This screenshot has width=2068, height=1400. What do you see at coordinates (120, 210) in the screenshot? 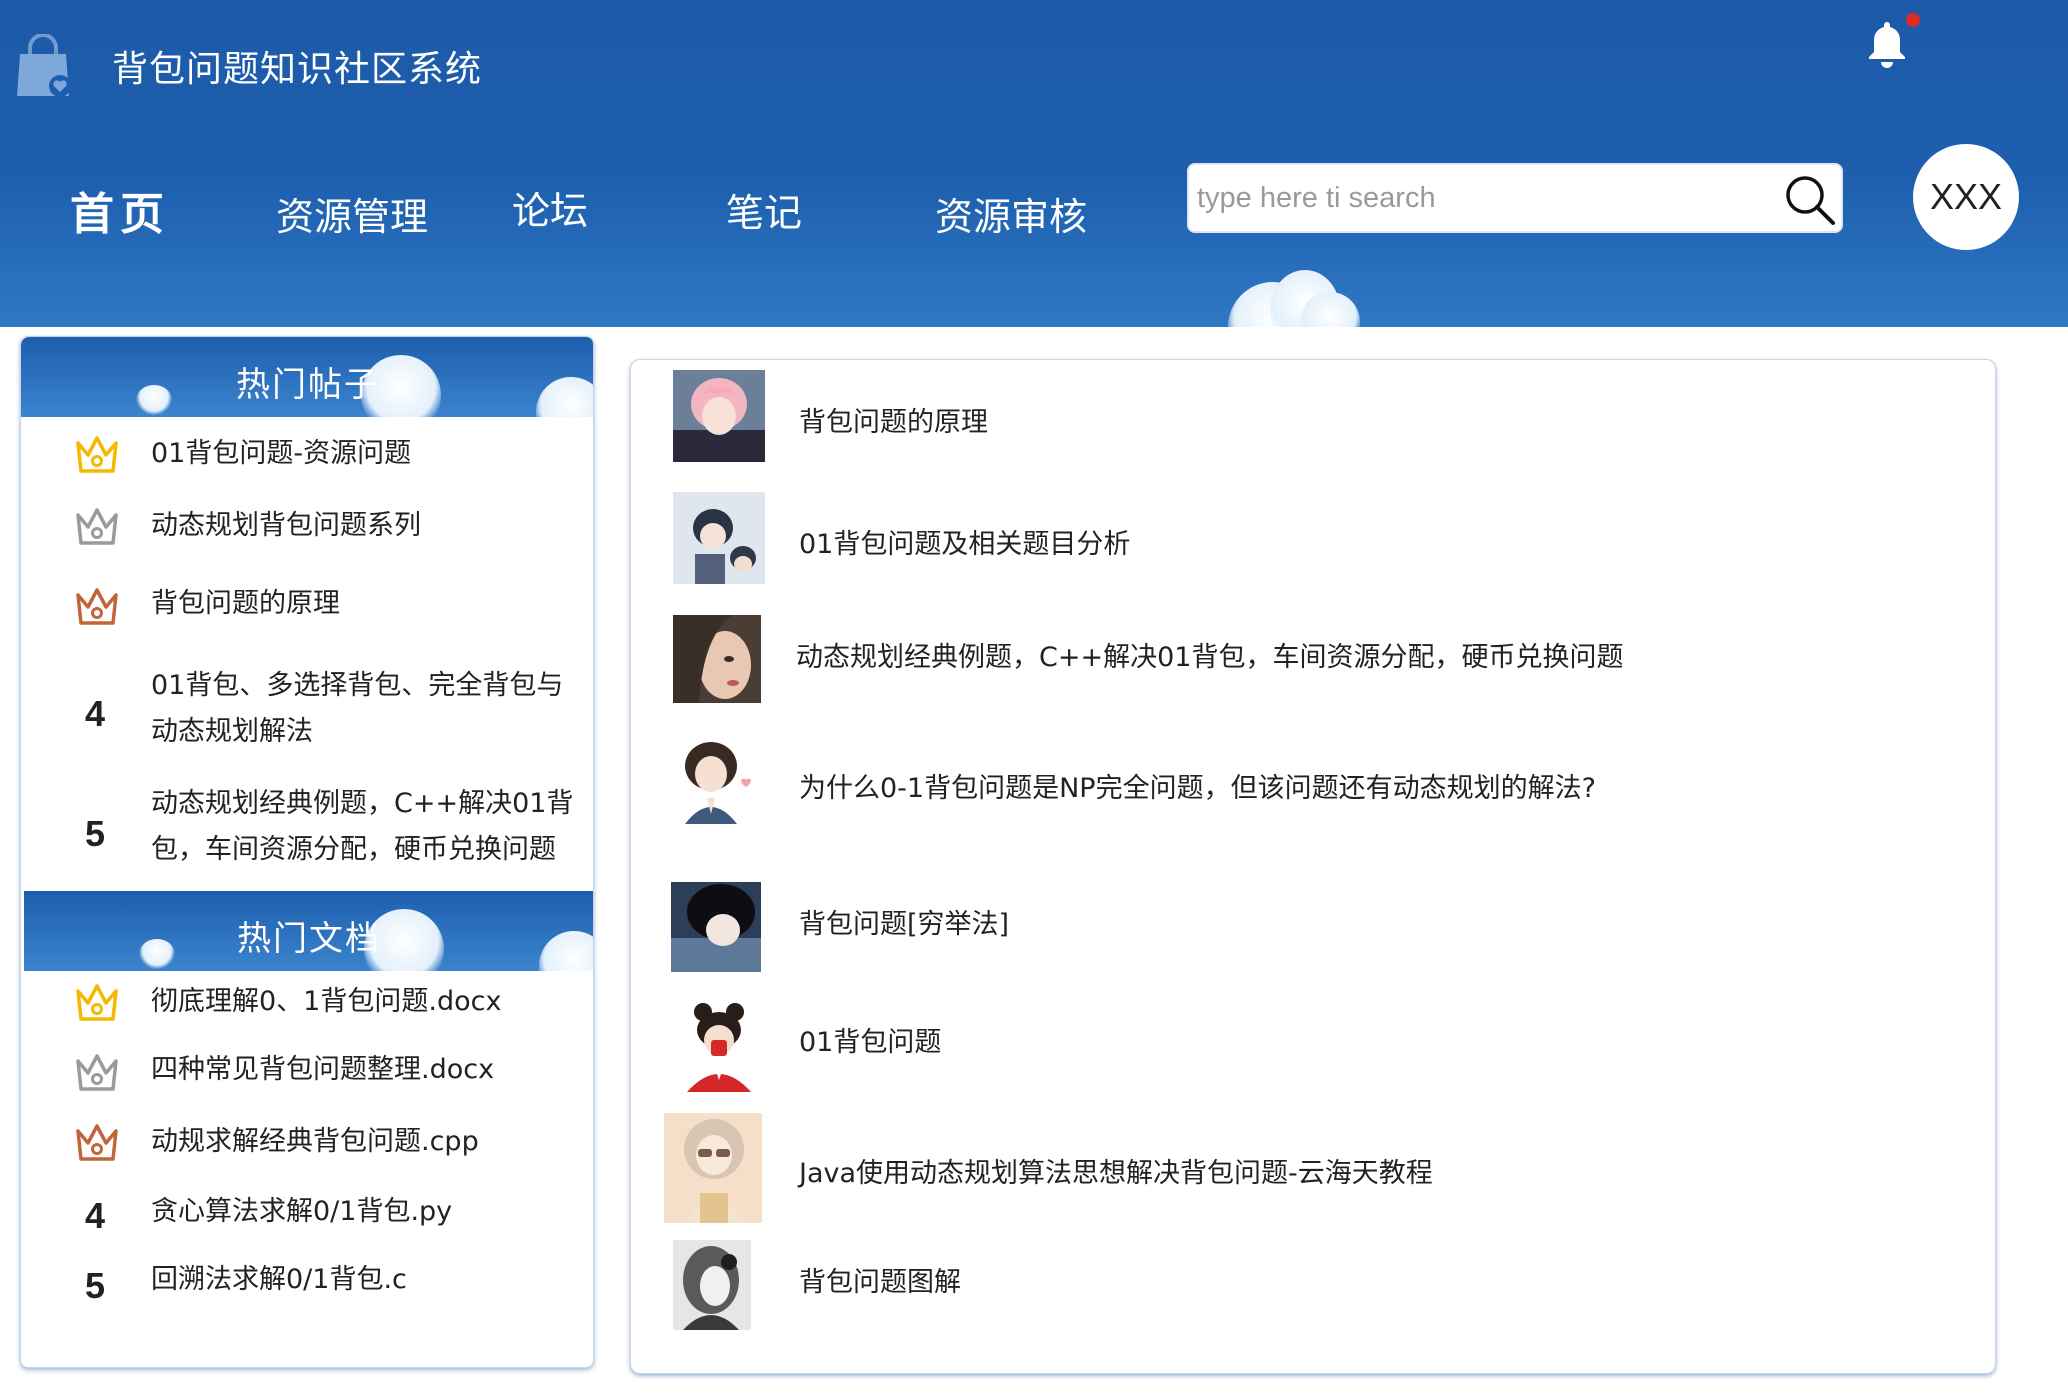
I see `nav-home: 首页` at bounding box center [120, 210].